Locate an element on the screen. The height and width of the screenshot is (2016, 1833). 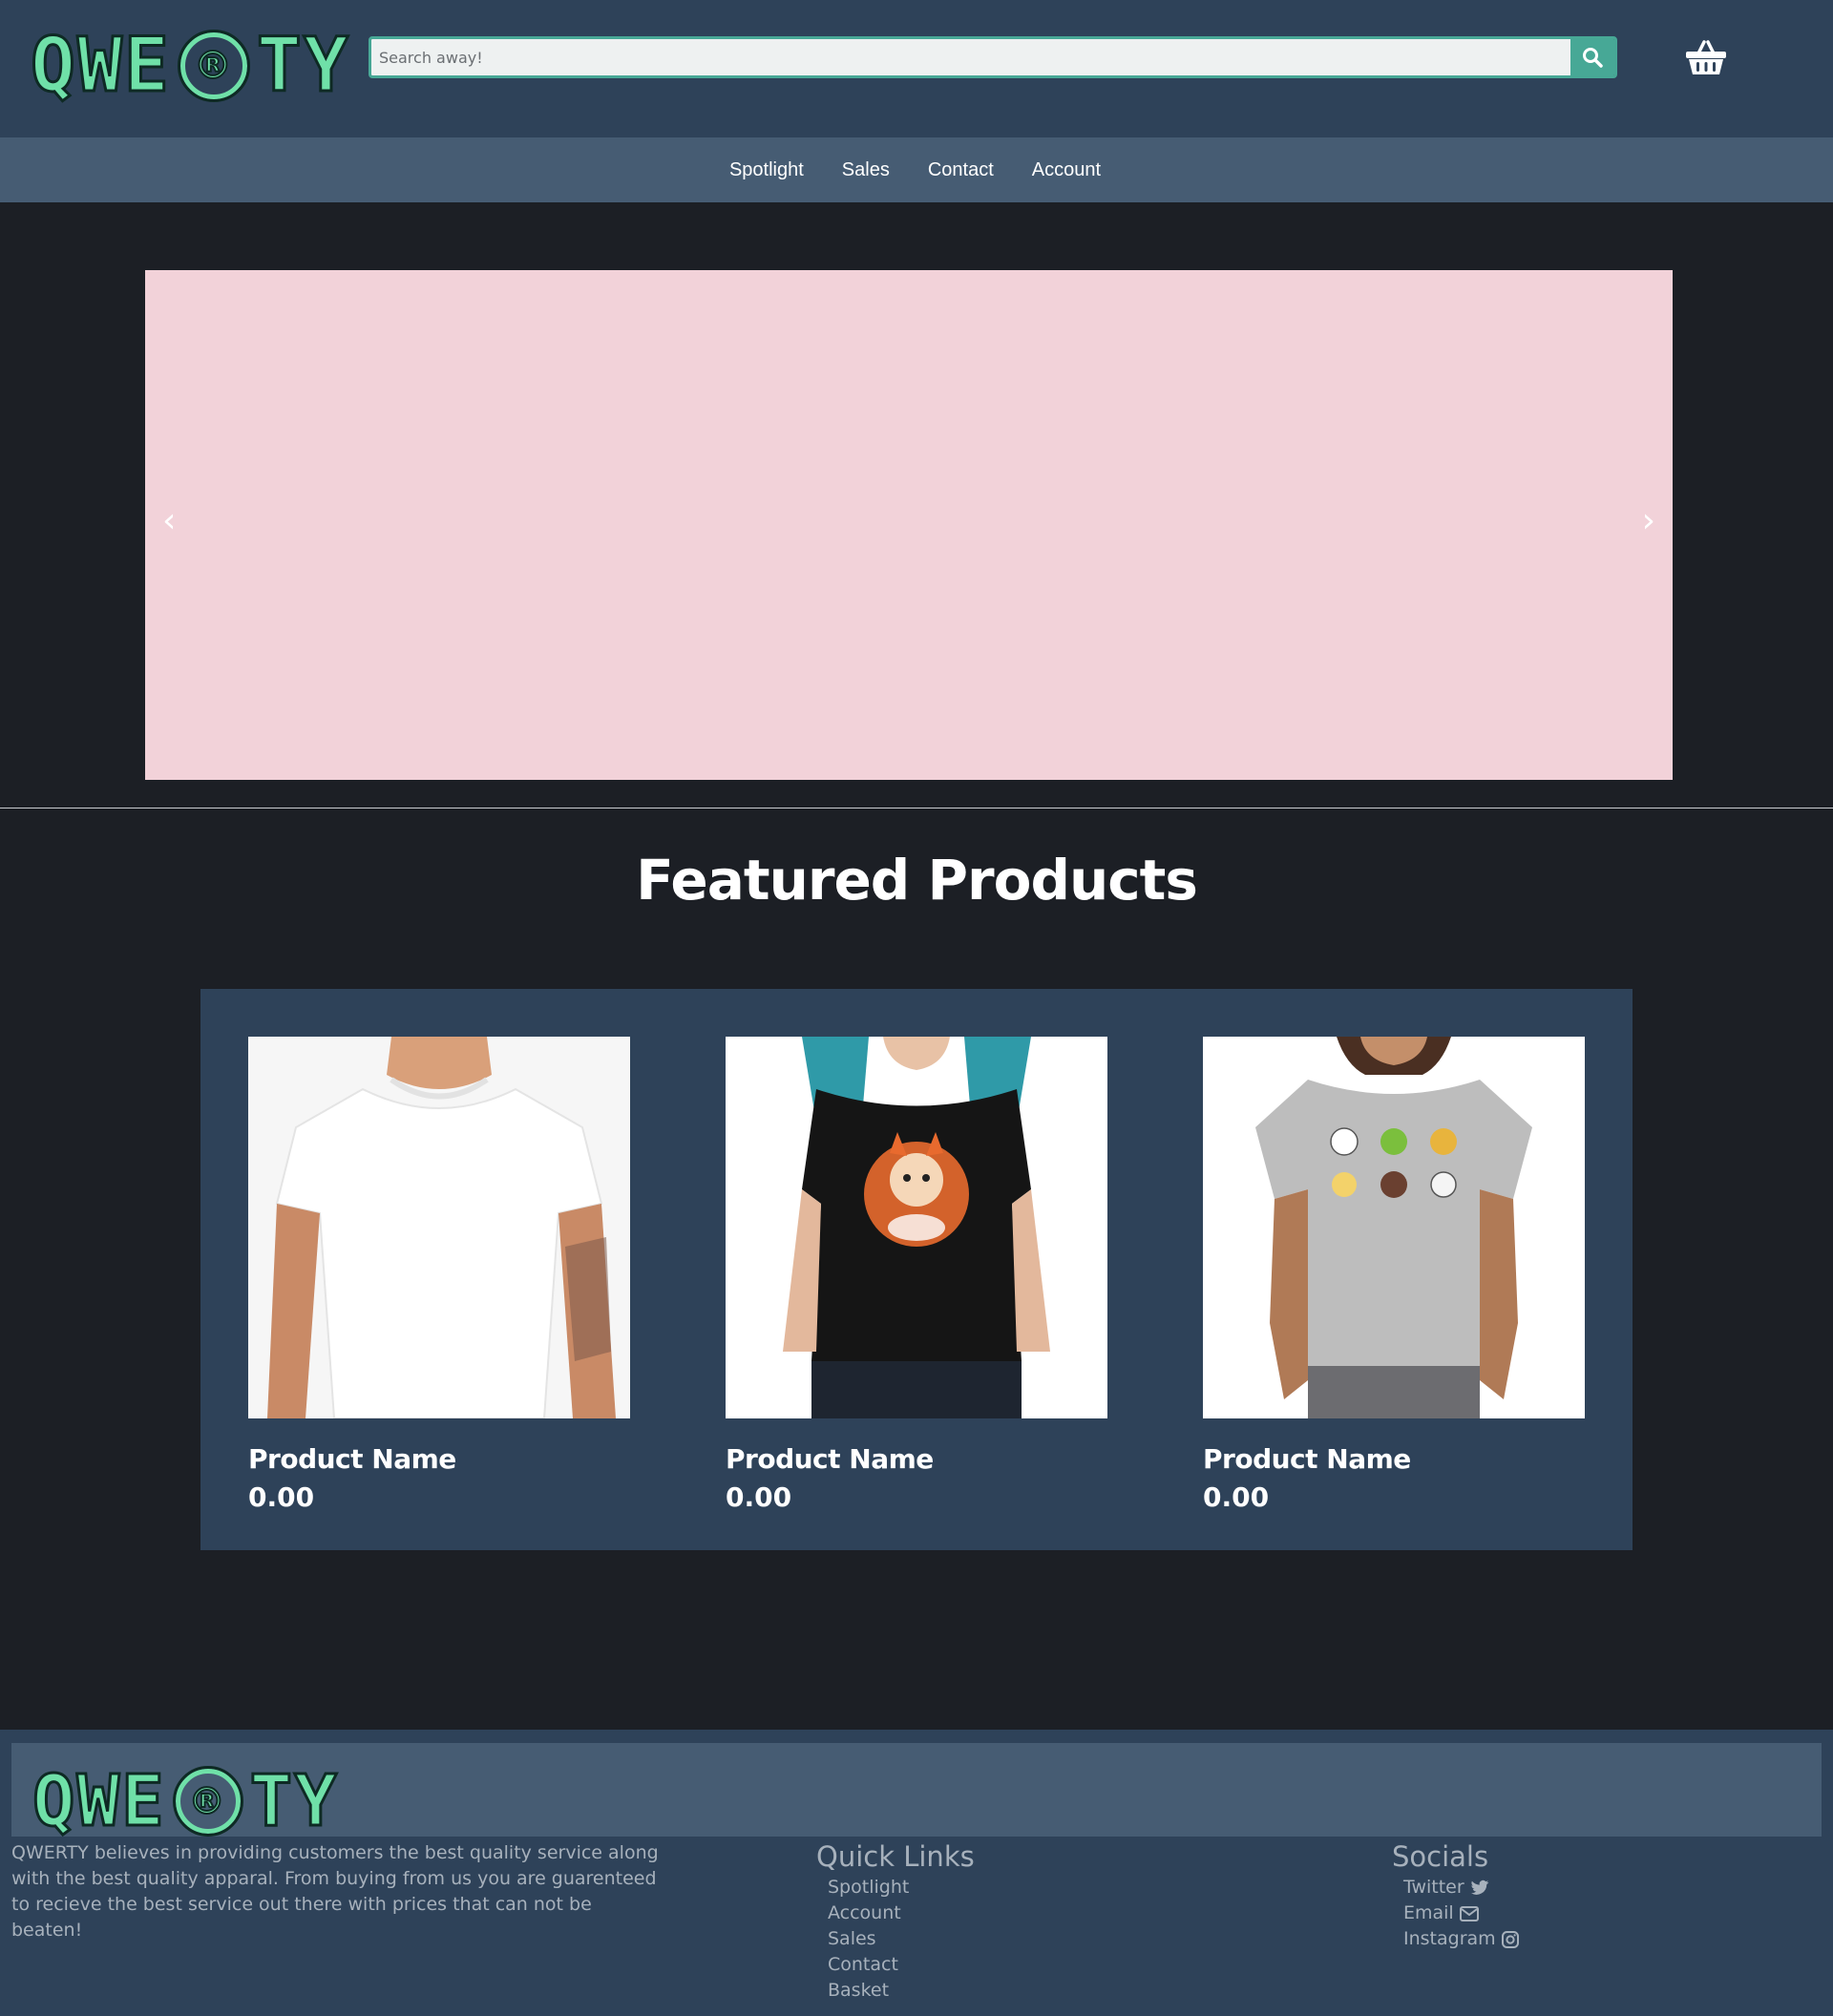
nav-item-account: Account is located at coordinates (1066, 170).